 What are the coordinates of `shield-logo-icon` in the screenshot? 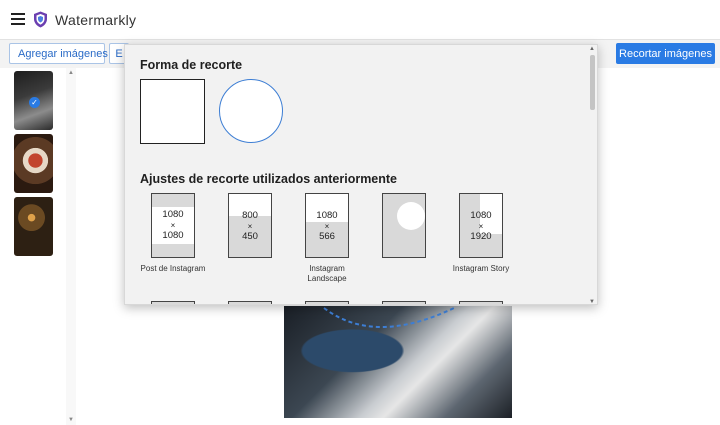 It's located at (40, 19).